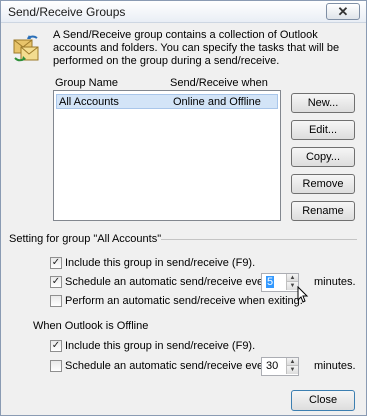 The image size is (367, 416). Describe the element at coordinates (160, 263) in the screenshot. I see `include-online-label: Include this group in send/receive (F9).` at that location.